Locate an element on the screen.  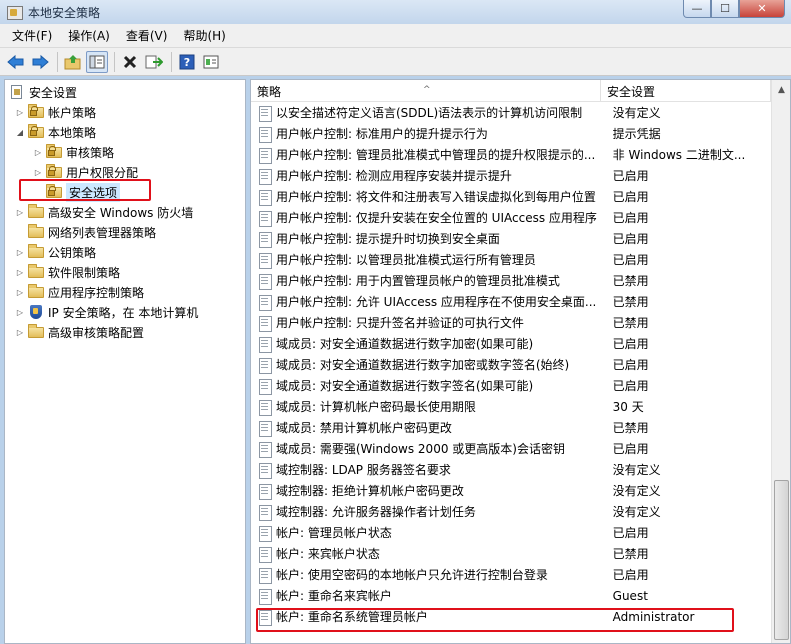
table-row: 用户帐户控制: 标准用户的提升提示行为 提示凭据 is located at coordinates (511, 133).